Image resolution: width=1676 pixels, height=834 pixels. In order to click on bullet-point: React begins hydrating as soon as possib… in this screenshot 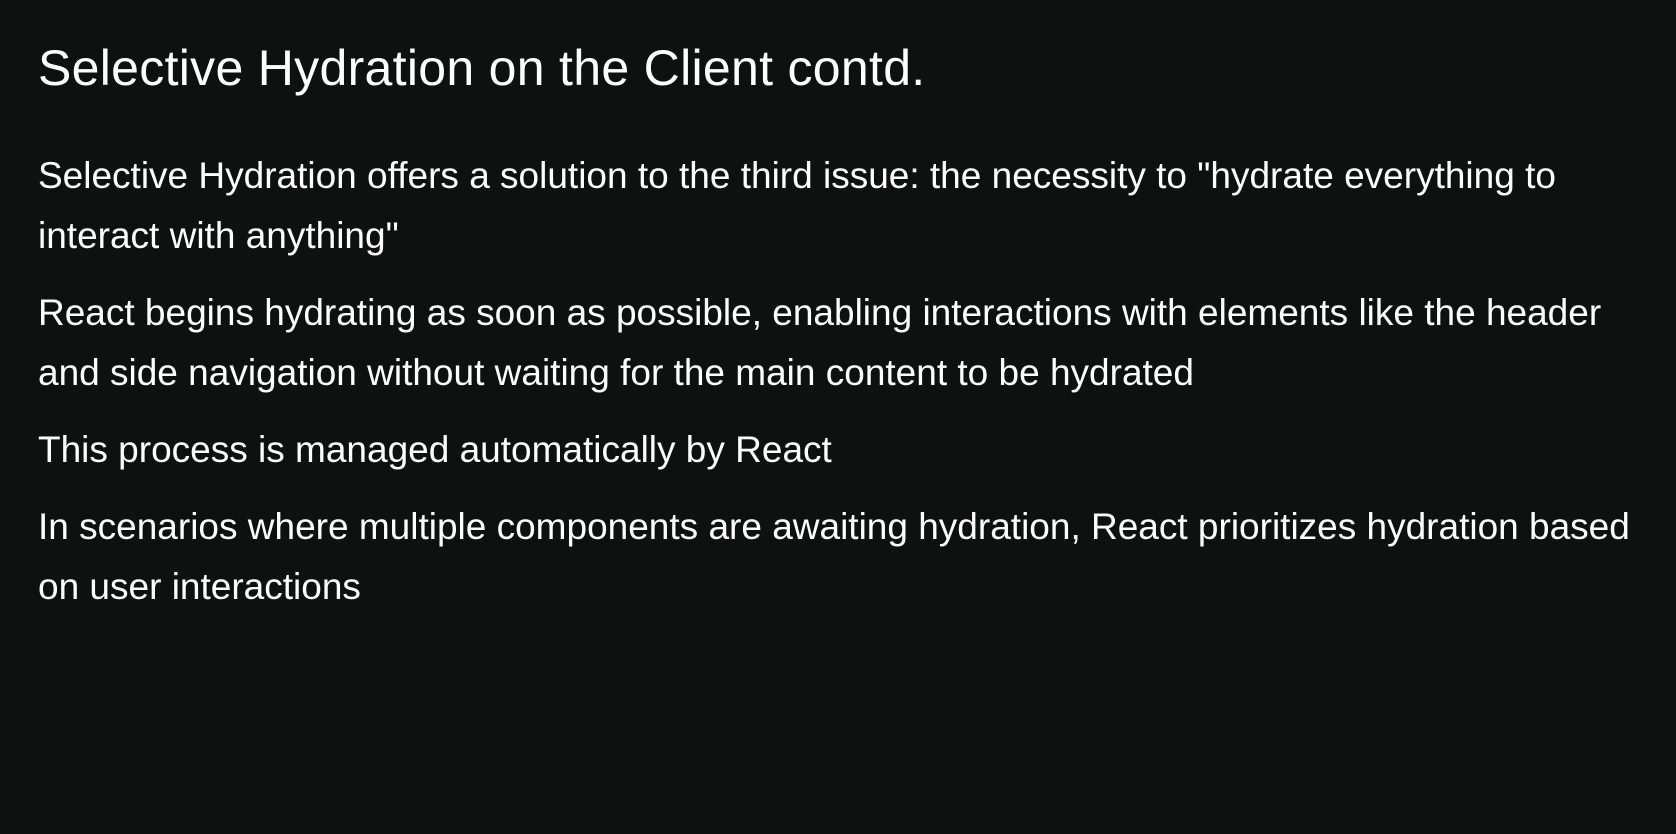, I will do `click(820, 342)`.